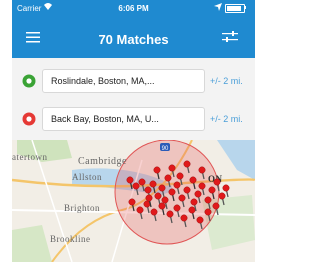 The width and height of the screenshot is (320, 262). I want to click on map-pins-layer, so click(178, 195).